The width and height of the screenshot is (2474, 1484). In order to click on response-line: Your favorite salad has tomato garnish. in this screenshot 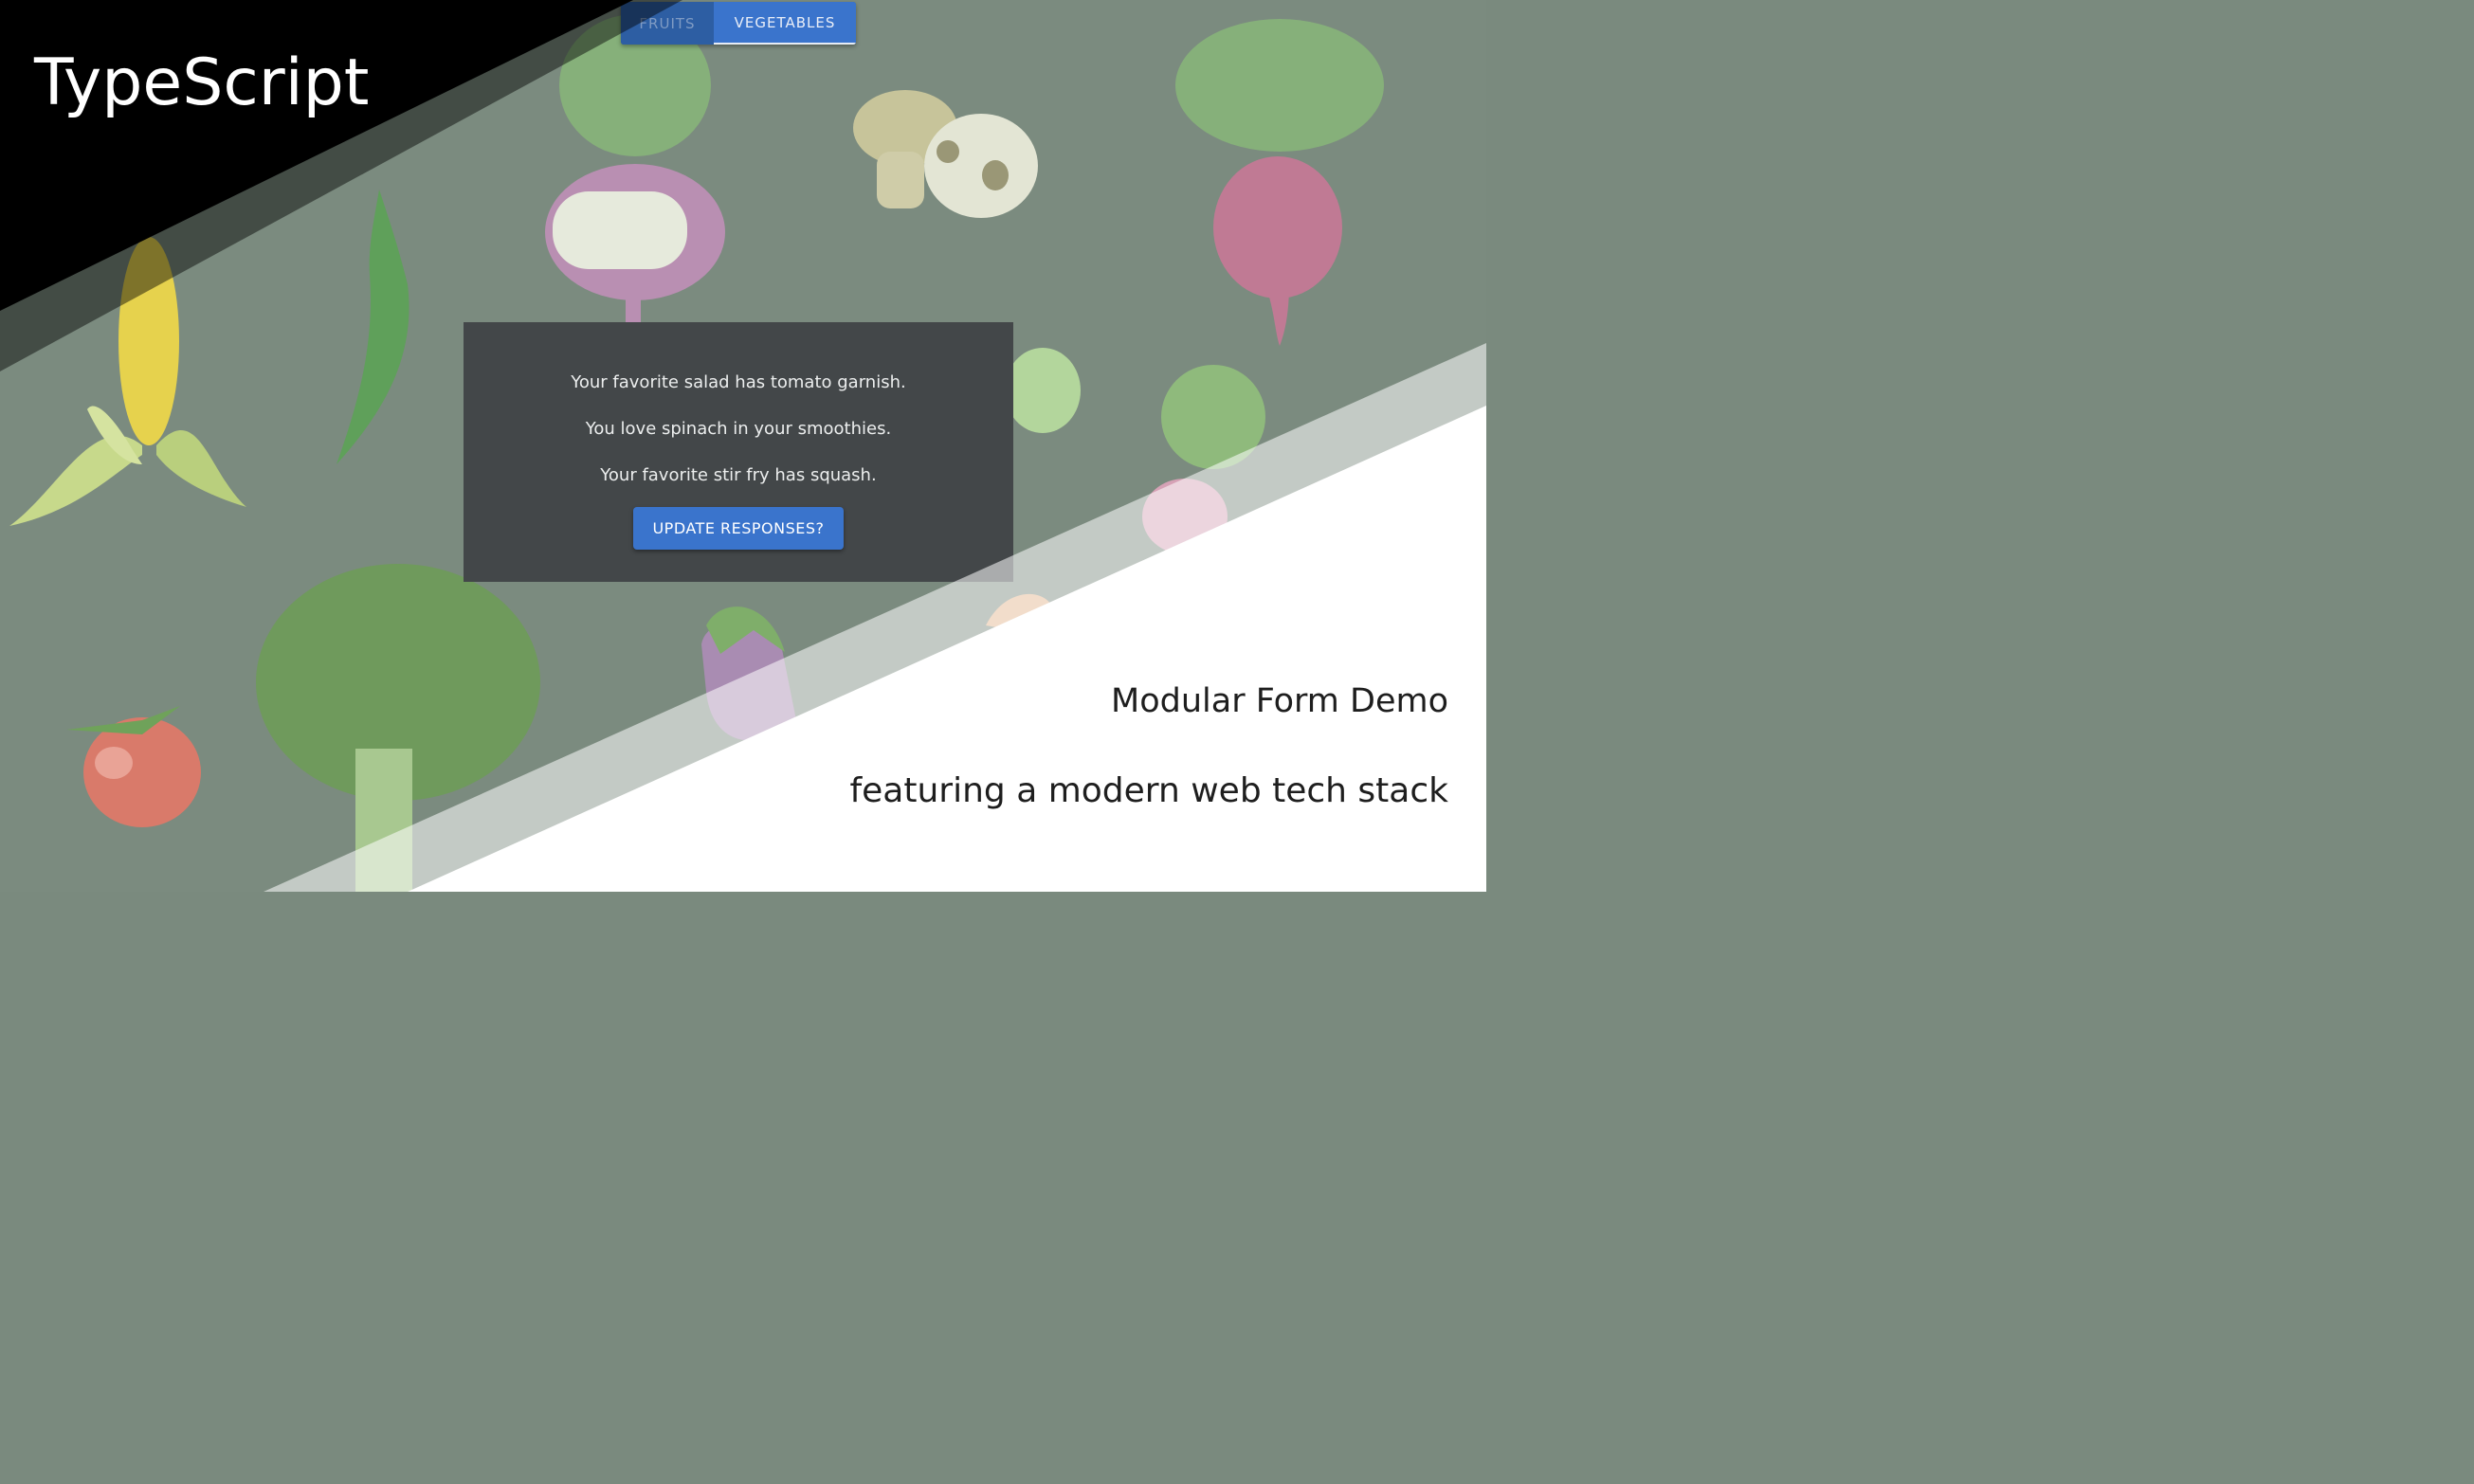, I will do `click(738, 382)`.